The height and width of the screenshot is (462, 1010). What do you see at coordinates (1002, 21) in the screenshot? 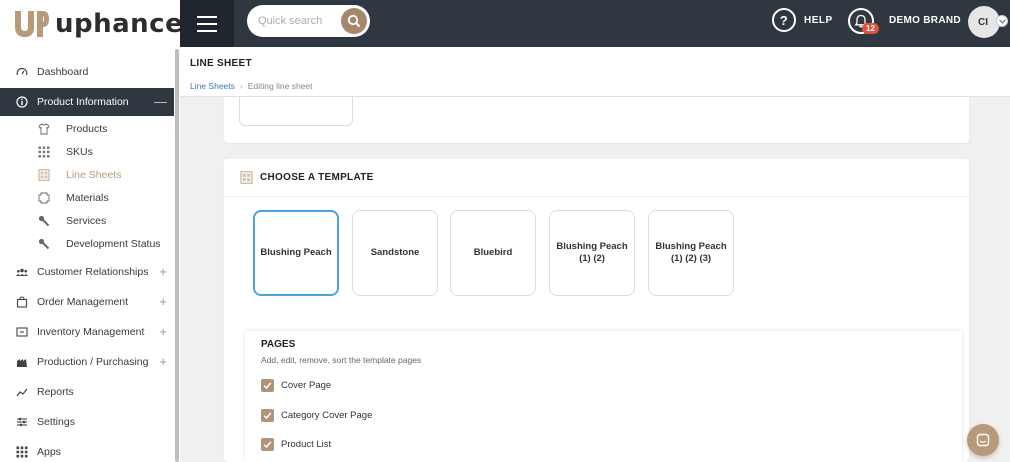
I see `chevron-down-icon` at bounding box center [1002, 21].